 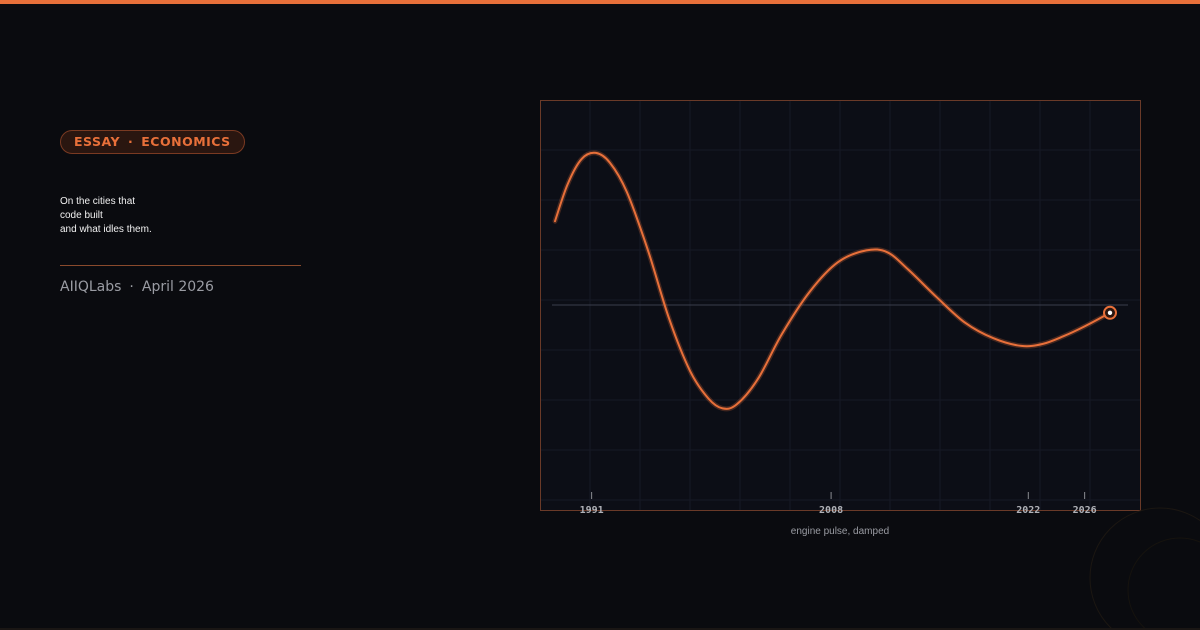 I want to click on decorative-circle-inner, so click(x=1163, y=583).